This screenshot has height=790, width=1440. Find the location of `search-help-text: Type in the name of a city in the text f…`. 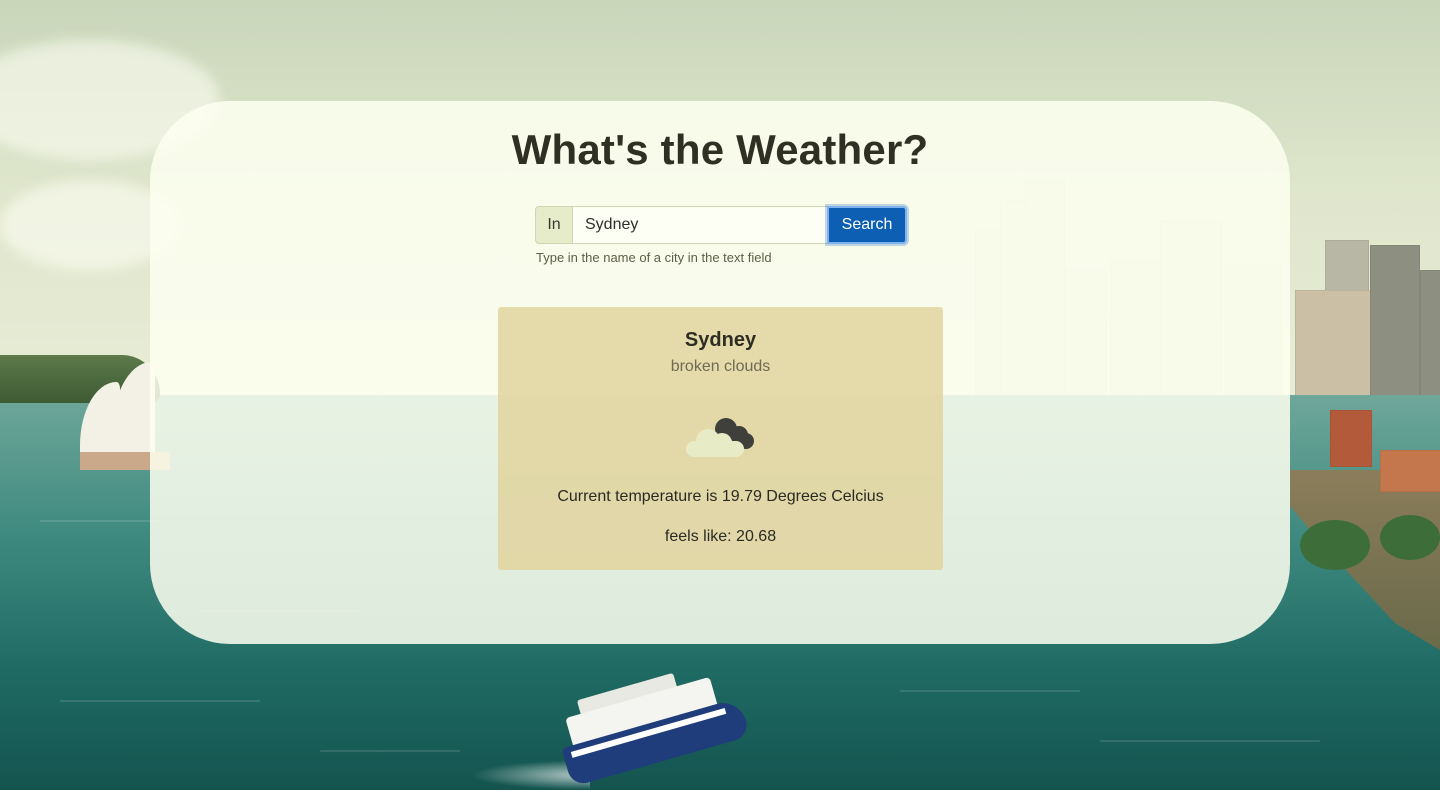

search-help-text: Type in the name of a city in the text f… is located at coordinates (654, 257).